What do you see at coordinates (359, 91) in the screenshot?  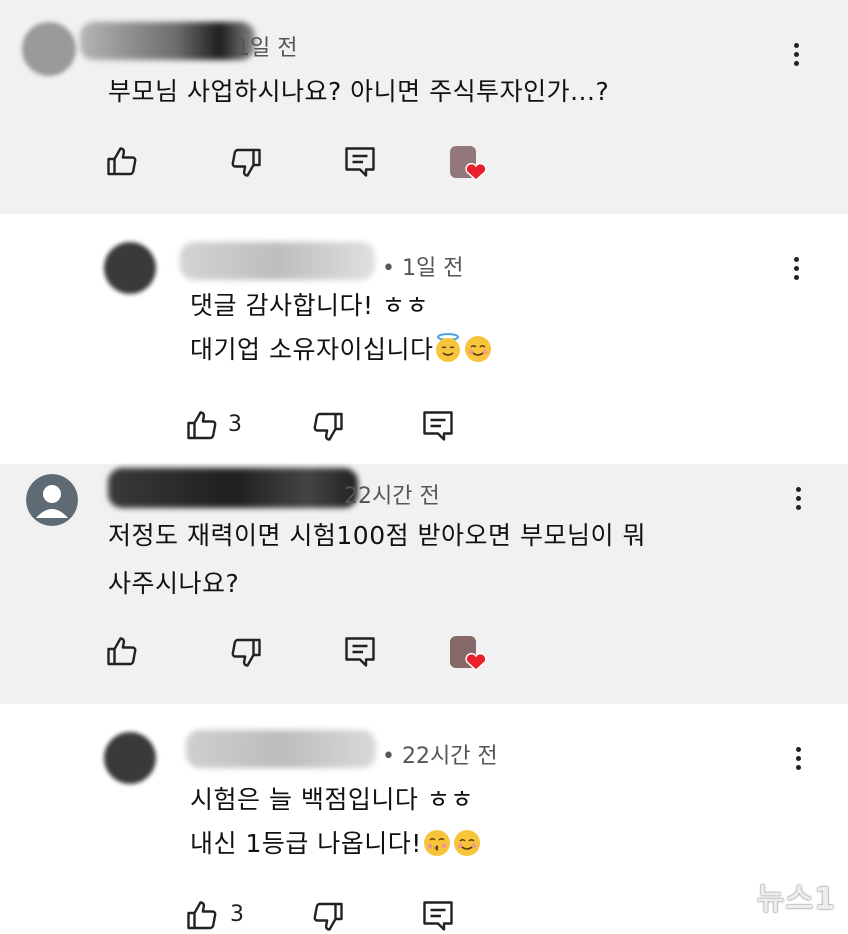 I see `comment-text-line: 부모님 사업하시나요? 아니면 주식투자인가...?` at bounding box center [359, 91].